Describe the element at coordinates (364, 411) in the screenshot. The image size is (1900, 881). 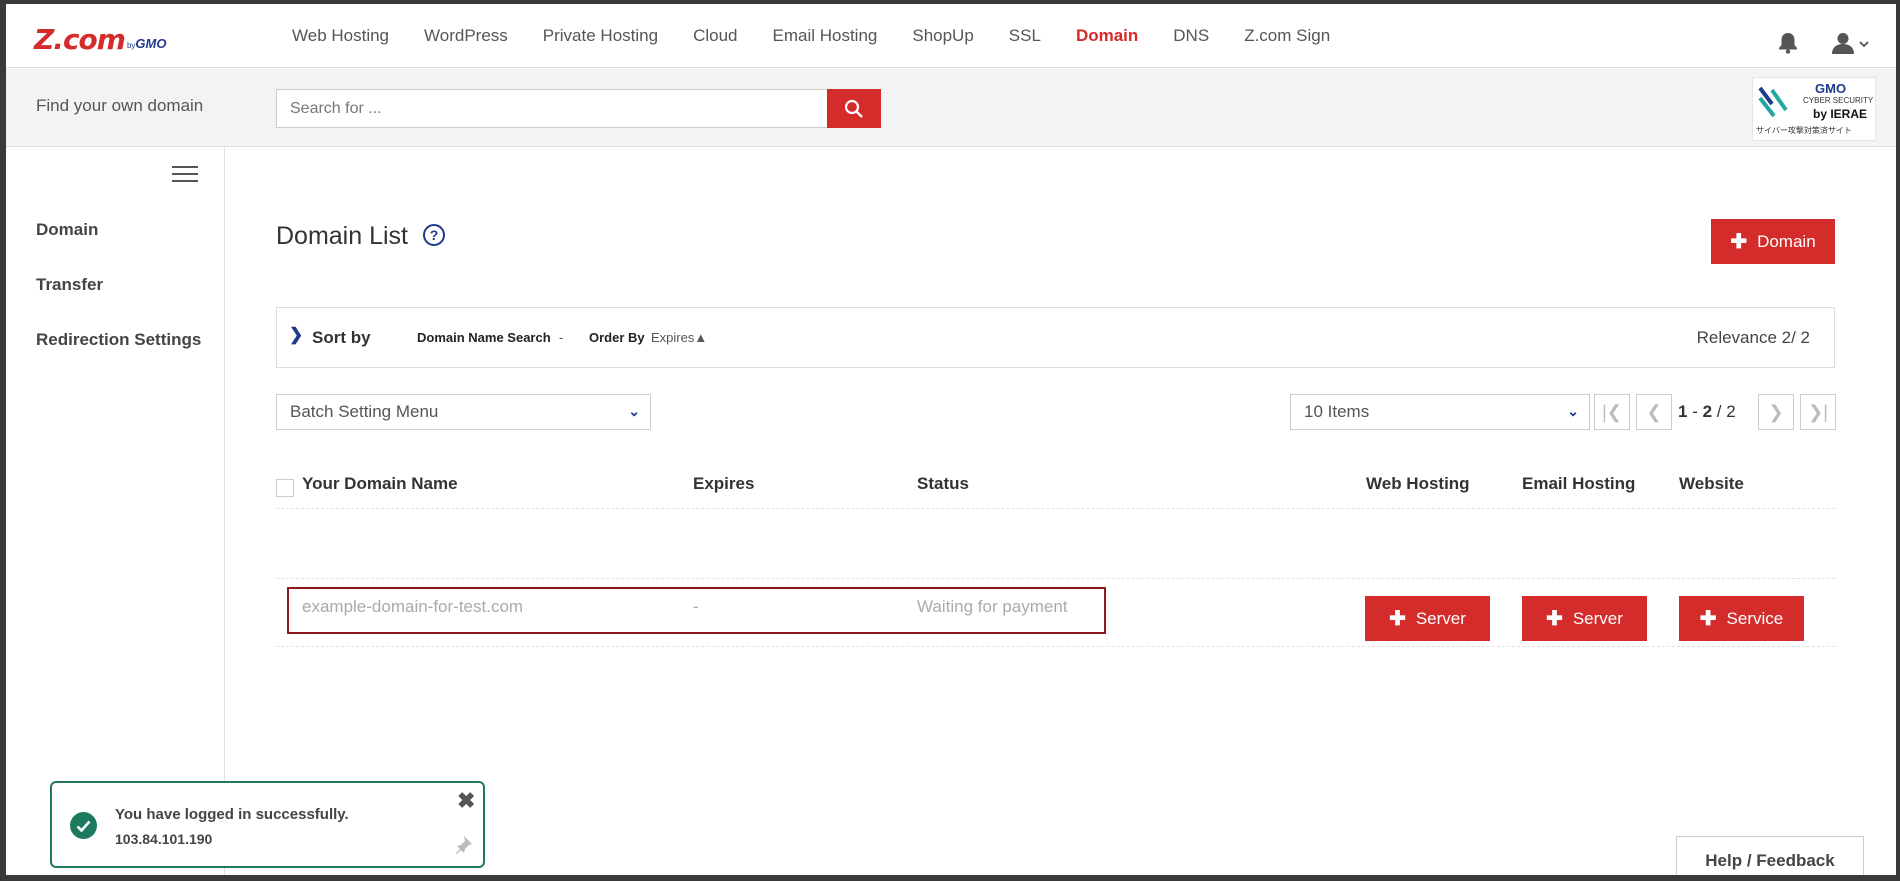
I see `batch-setting-value: Batch Setting Menu` at that location.